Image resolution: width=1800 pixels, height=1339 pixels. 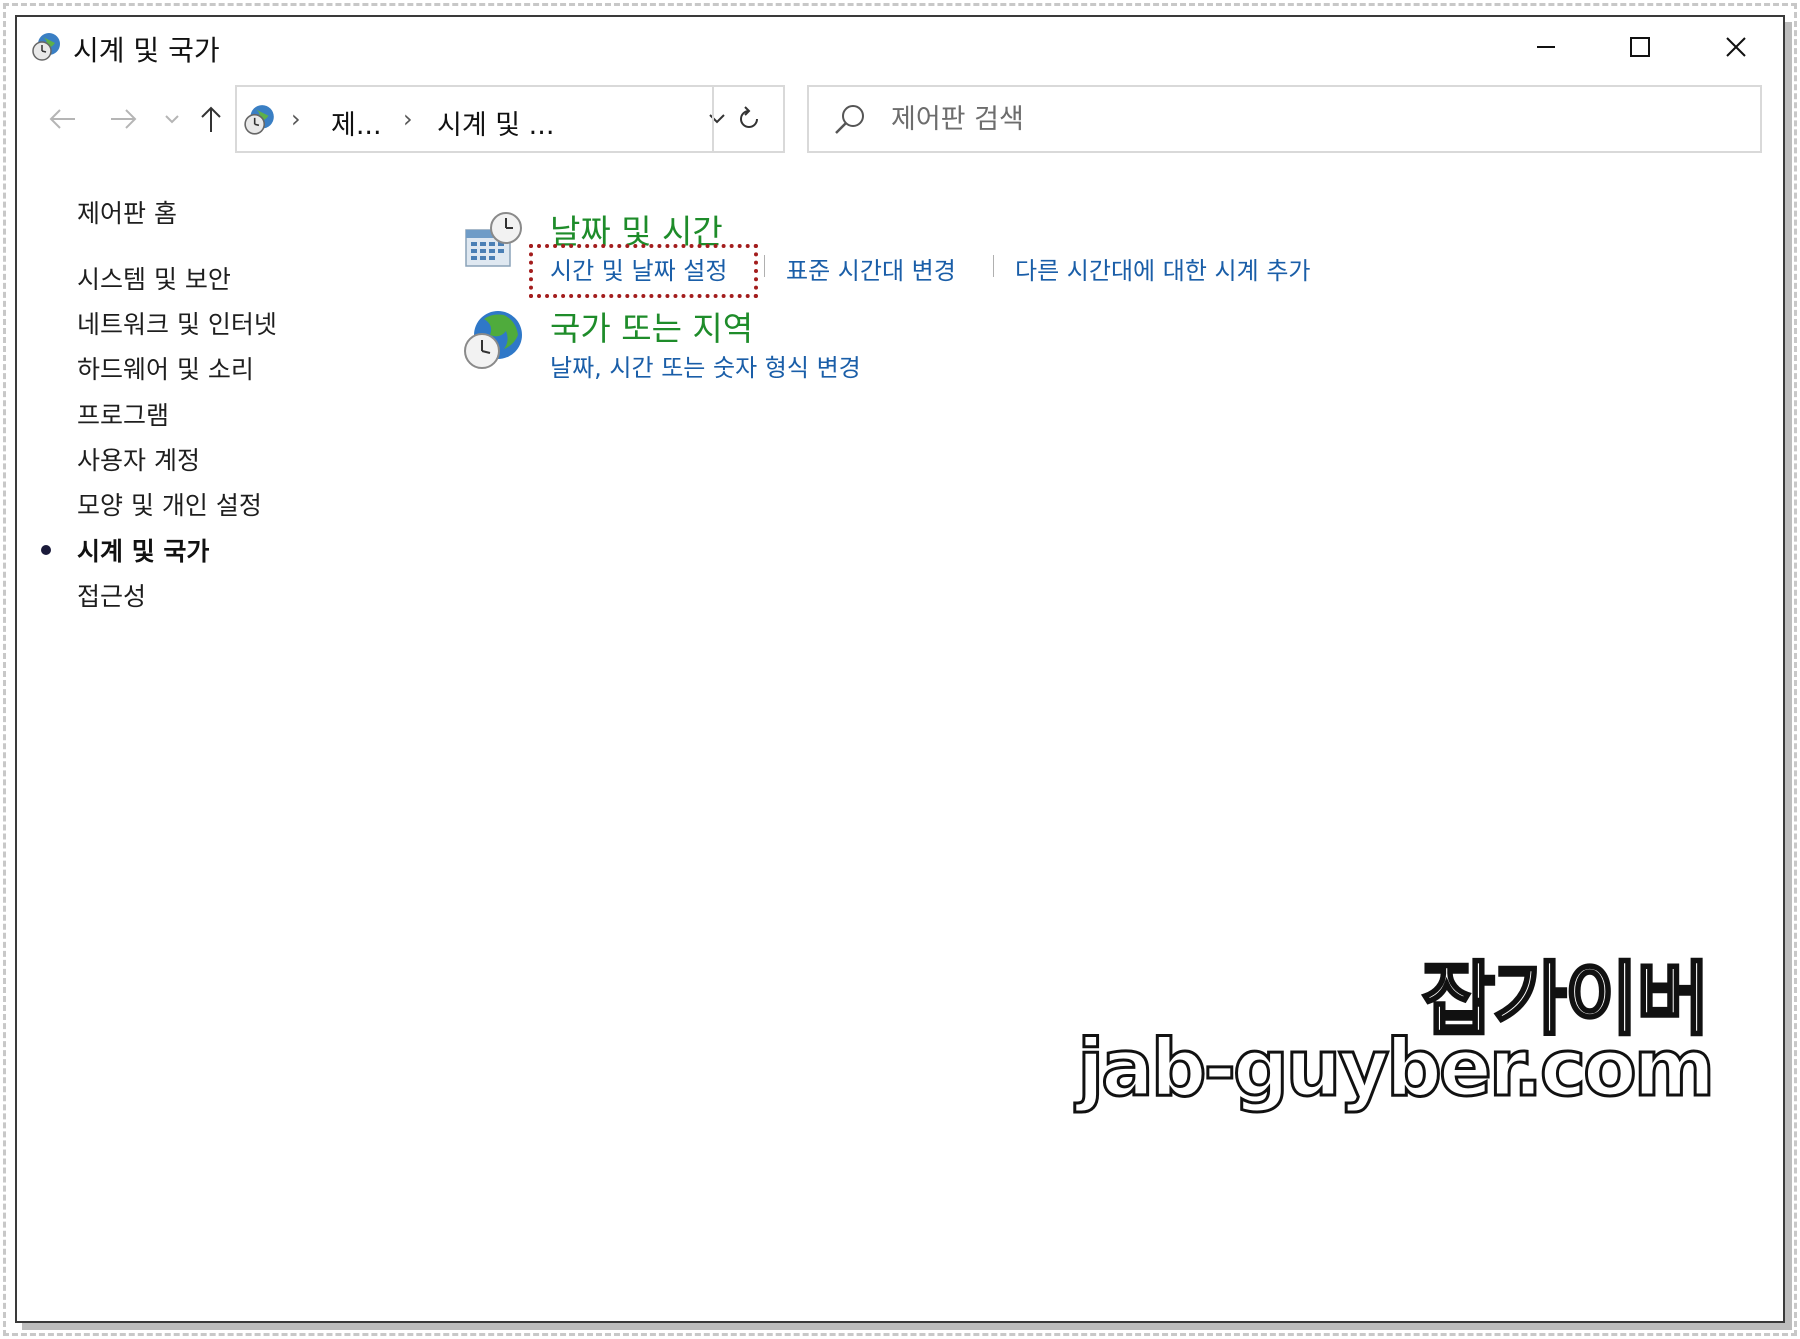 I want to click on forward-arrow-icon, so click(x=124, y=119).